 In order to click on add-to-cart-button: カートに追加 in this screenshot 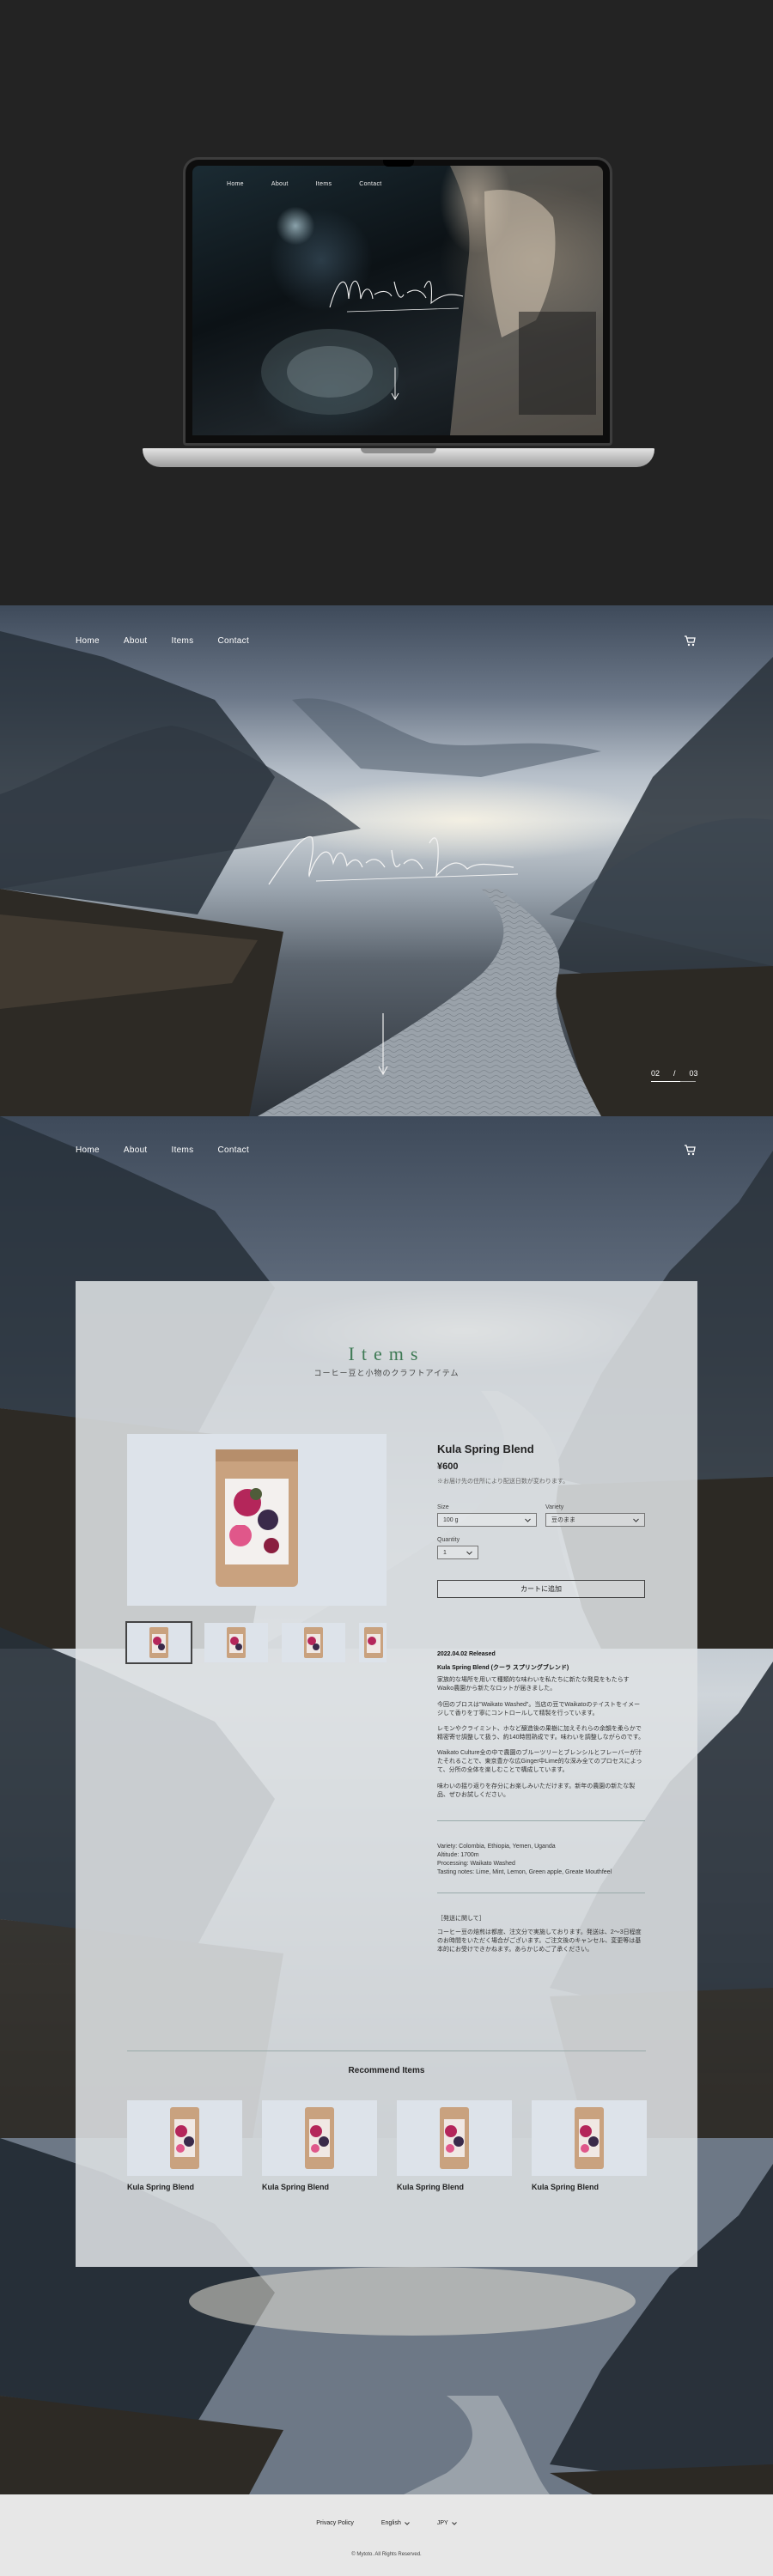, I will do `click(541, 1589)`.